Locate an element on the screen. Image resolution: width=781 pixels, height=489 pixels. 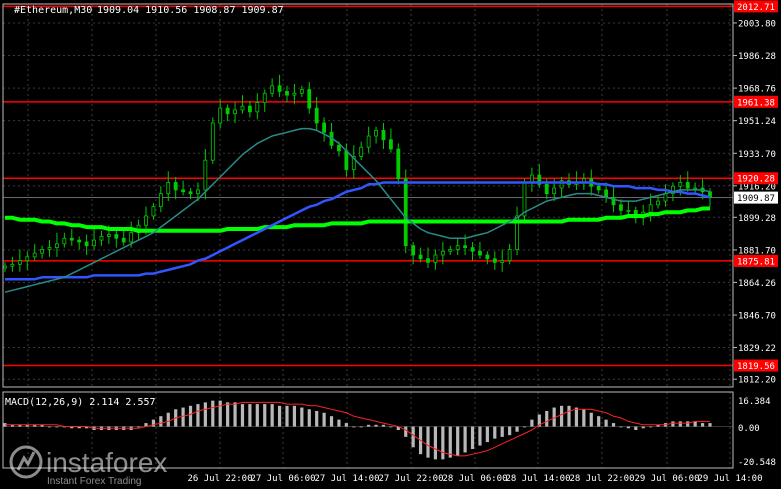
y-tick-label: 1864.26 is located at coordinates (757, 284).